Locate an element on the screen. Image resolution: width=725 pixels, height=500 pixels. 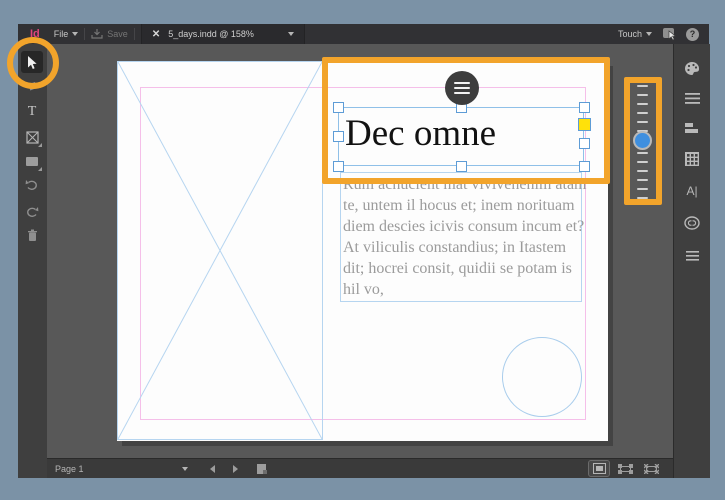
redo-button is located at coordinates (32, 212).